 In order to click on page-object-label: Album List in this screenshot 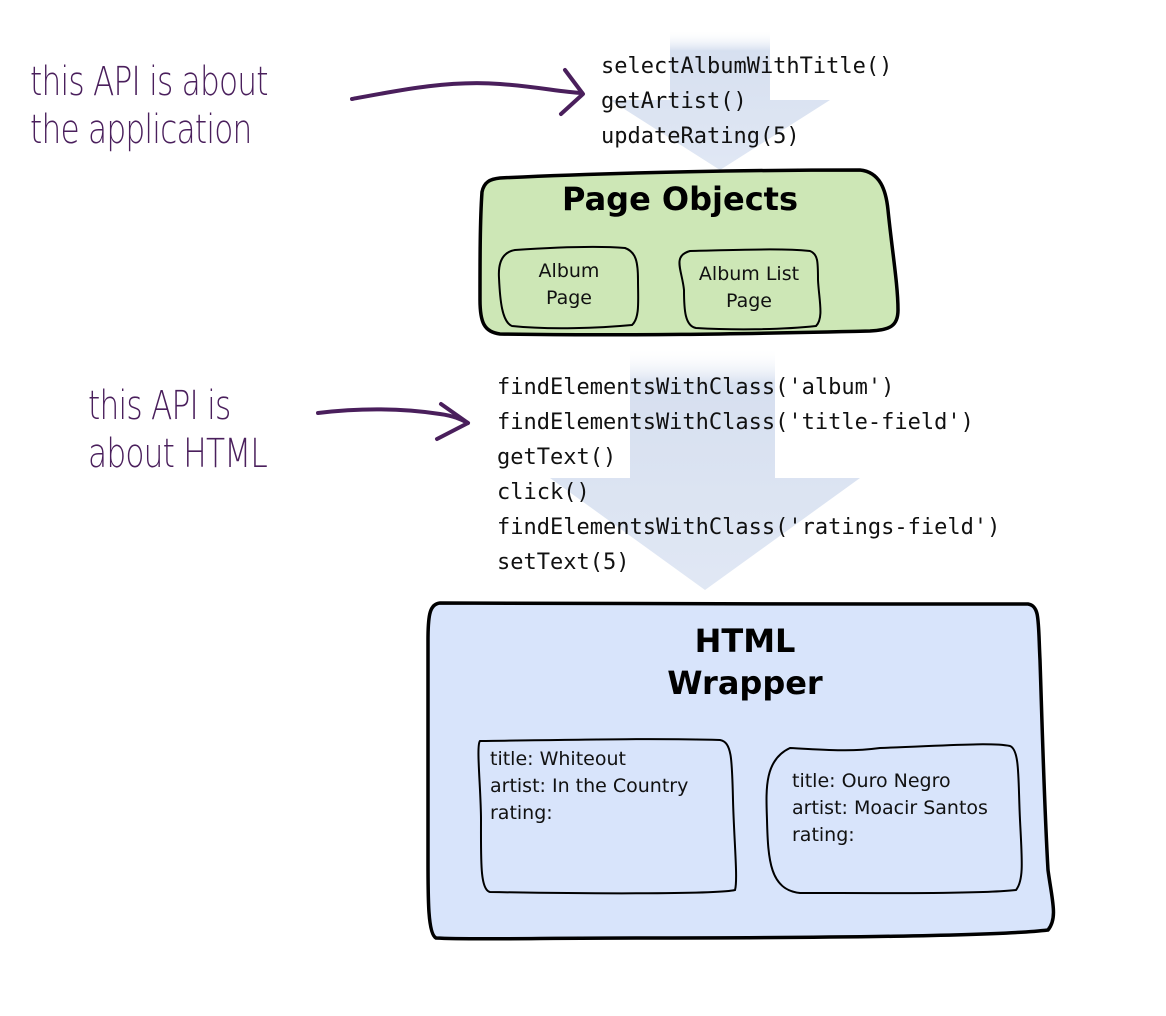, I will do `click(749, 274)`.